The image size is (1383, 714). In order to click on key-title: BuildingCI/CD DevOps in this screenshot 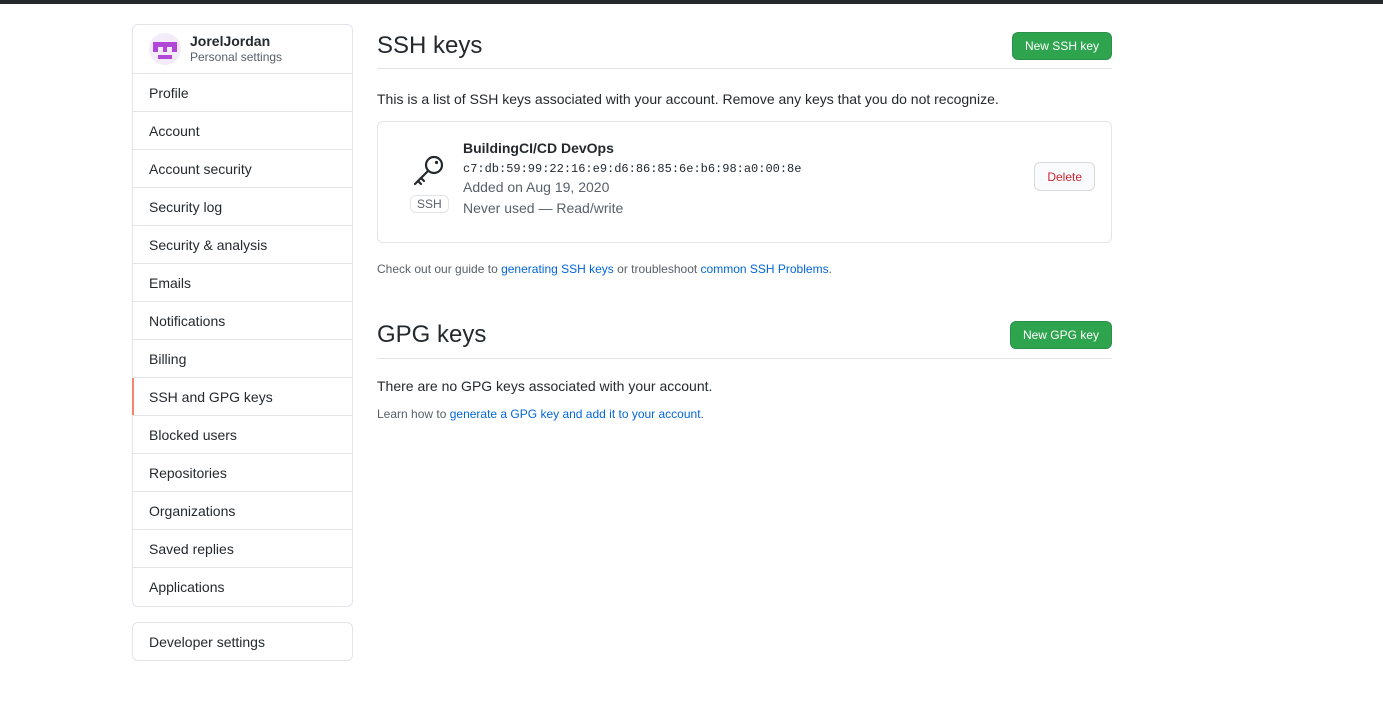, I will do `click(538, 148)`.